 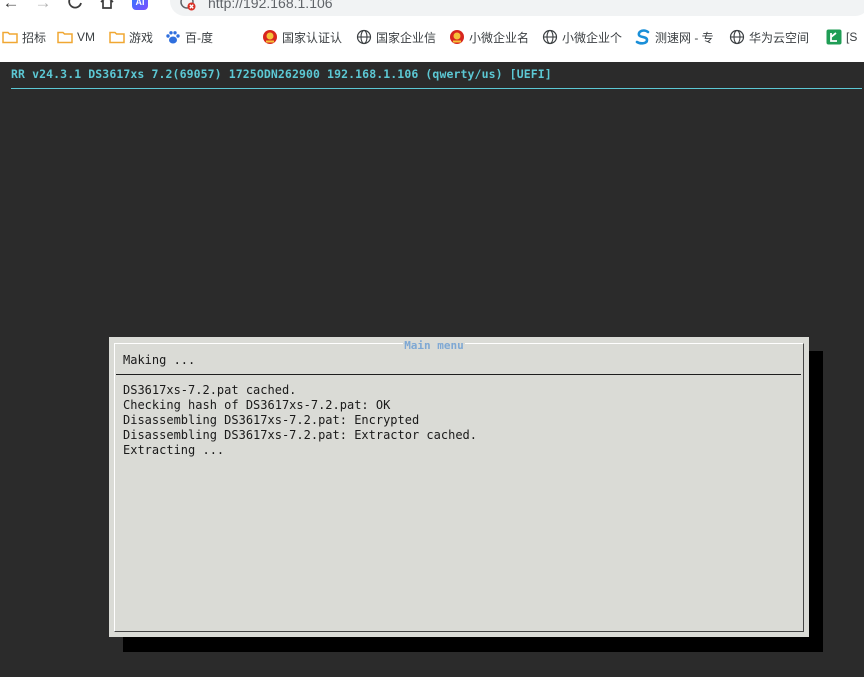 What do you see at coordinates (312, 37) in the screenshot?
I see `bookmark-label: 国家认证认` at bounding box center [312, 37].